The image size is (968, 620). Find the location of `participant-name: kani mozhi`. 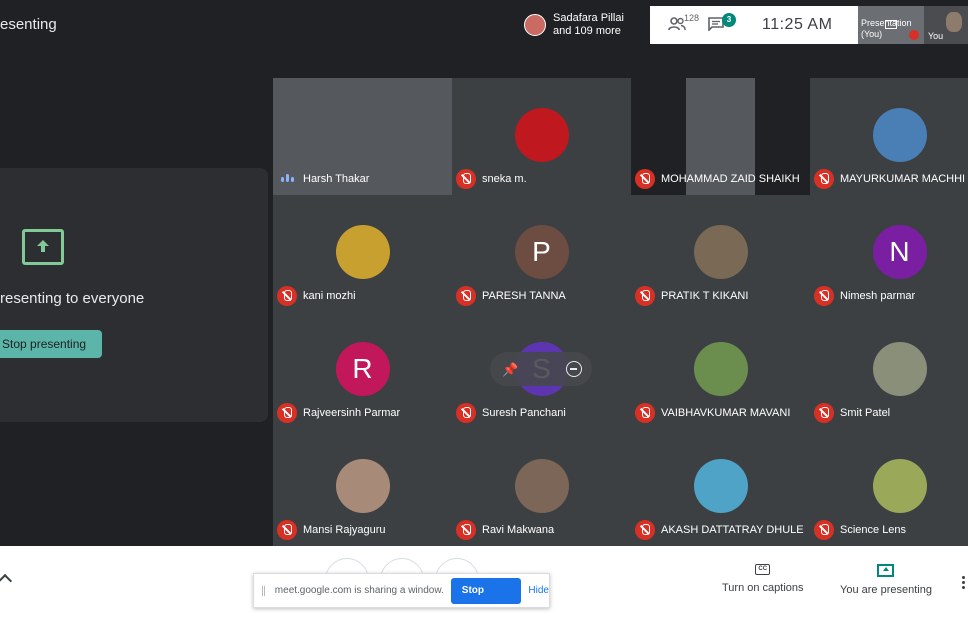

participant-name: kani mozhi is located at coordinates (329, 296).